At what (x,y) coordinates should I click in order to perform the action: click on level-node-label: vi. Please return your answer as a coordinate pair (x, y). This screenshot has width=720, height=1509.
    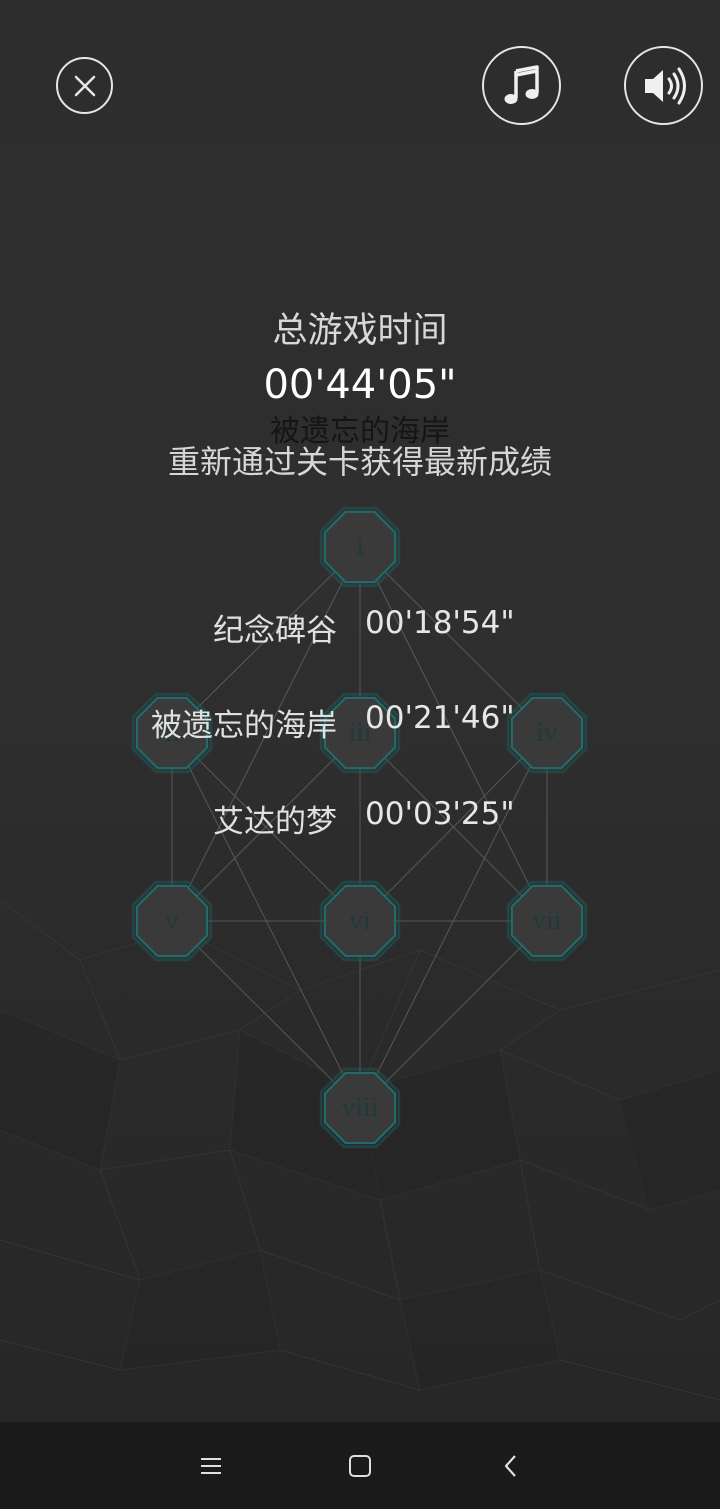
    Looking at the image, I should click on (359, 921).